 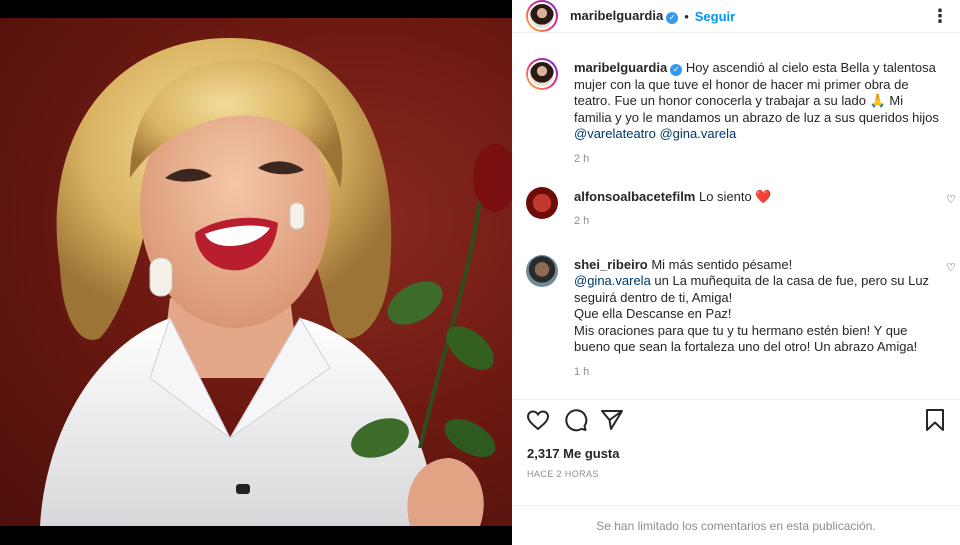 I want to click on red-heart-emoji: ❤️, so click(x=763, y=196).